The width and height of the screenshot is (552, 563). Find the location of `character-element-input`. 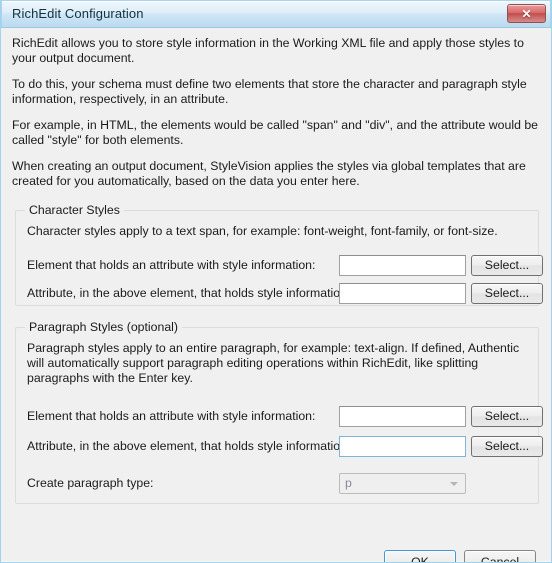

character-element-input is located at coordinates (402, 265).